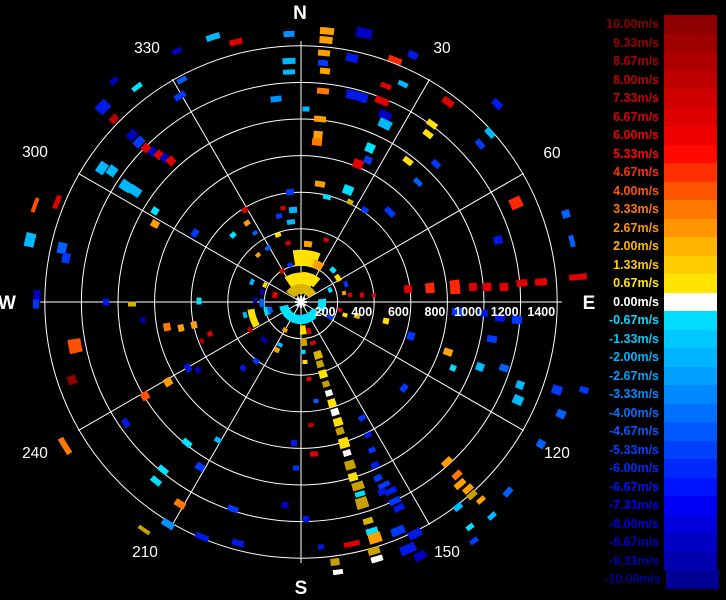 Image resolution: width=726 pixels, height=600 pixels. I want to click on legend-label: 0.00m/s, so click(636, 301).